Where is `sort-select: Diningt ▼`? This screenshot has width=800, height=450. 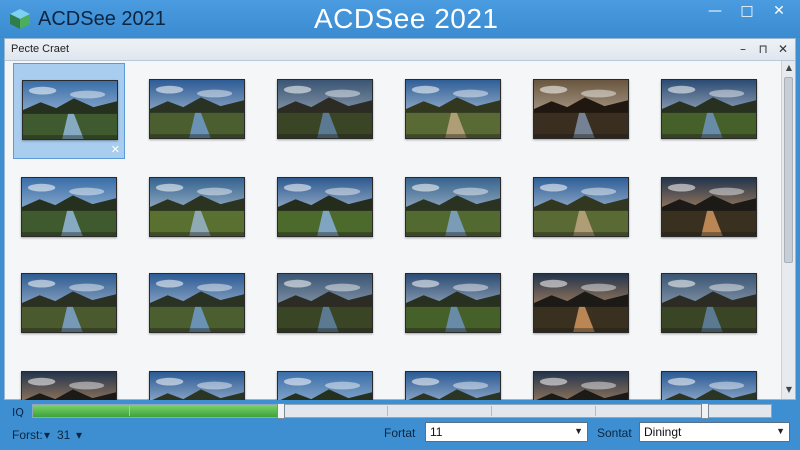
sort-select: Diningt ▼ is located at coordinates (714, 432).